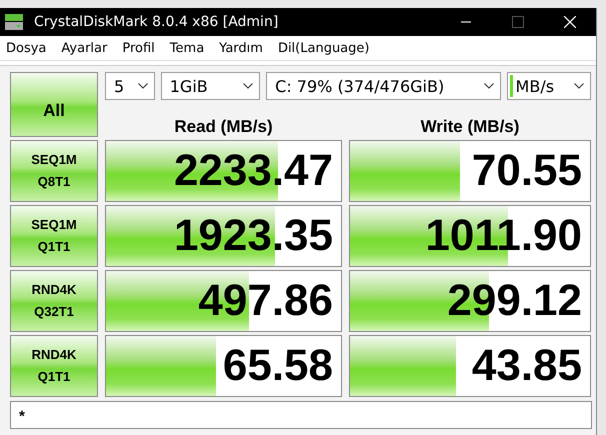 This screenshot has width=606, height=435. I want to click on menu-item: Yardım, so click(241, 48).